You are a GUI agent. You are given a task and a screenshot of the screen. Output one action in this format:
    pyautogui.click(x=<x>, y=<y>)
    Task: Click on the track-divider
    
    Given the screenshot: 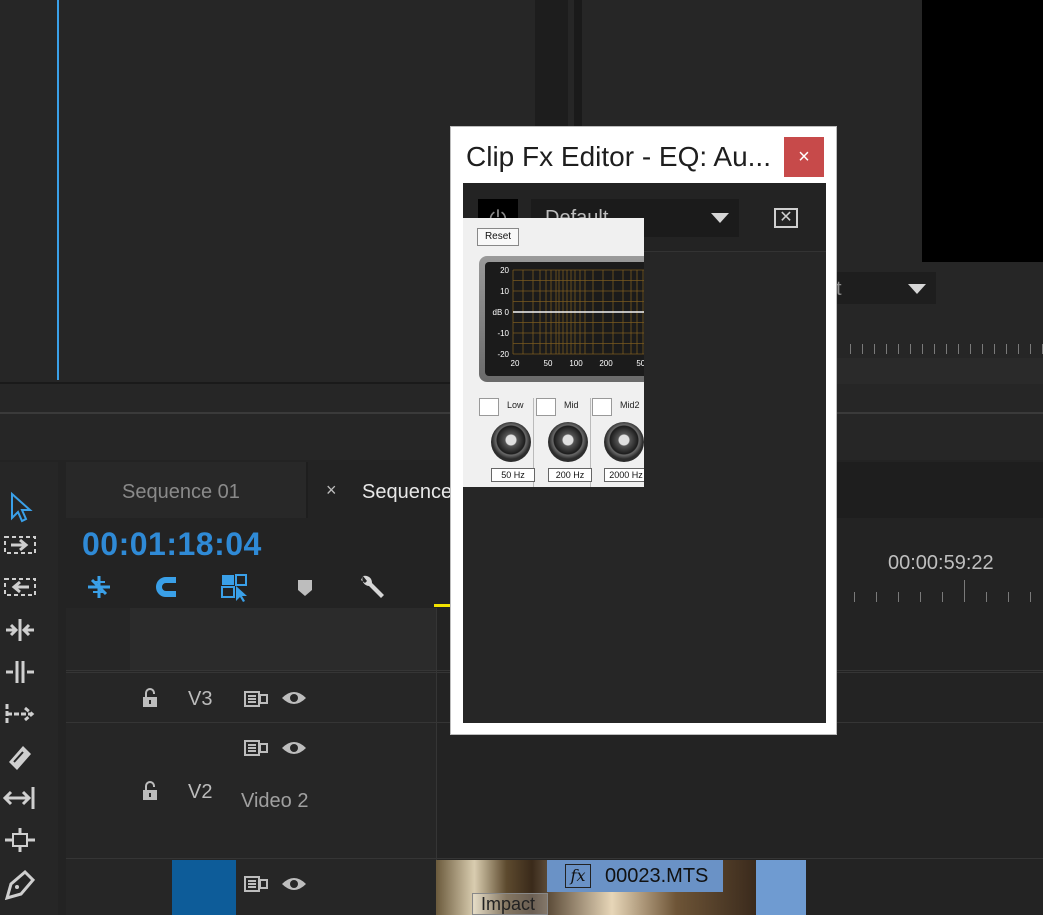 What is the action you would take?
    pyautogui.click(x=554, y=858)
    